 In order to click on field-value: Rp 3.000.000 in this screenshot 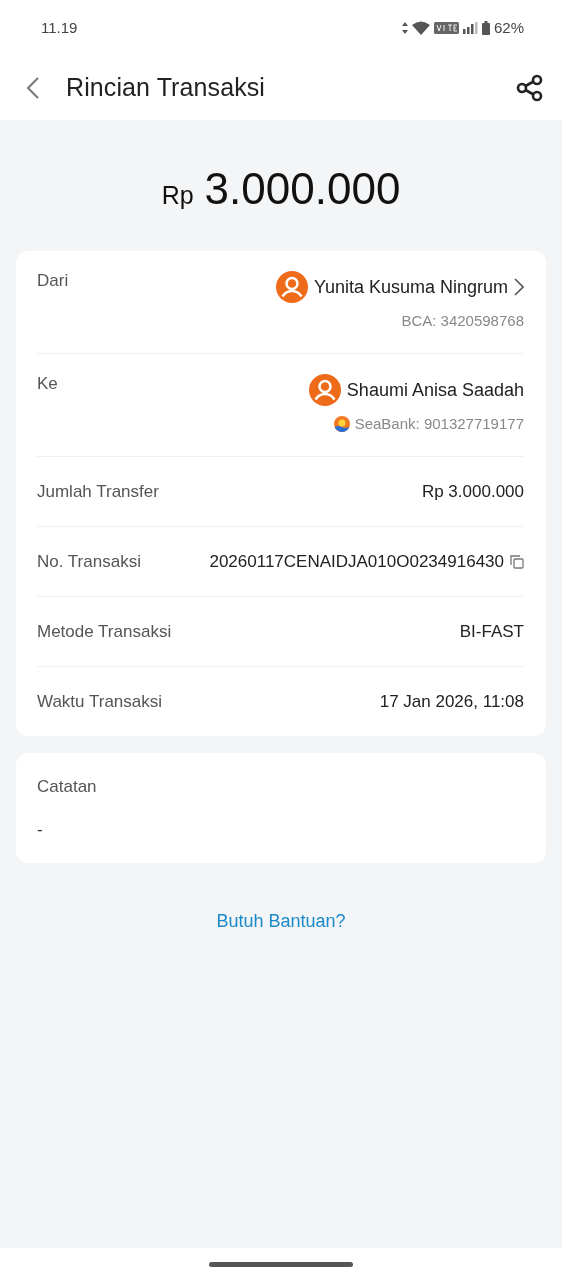, I will do `click(472, 491)`.